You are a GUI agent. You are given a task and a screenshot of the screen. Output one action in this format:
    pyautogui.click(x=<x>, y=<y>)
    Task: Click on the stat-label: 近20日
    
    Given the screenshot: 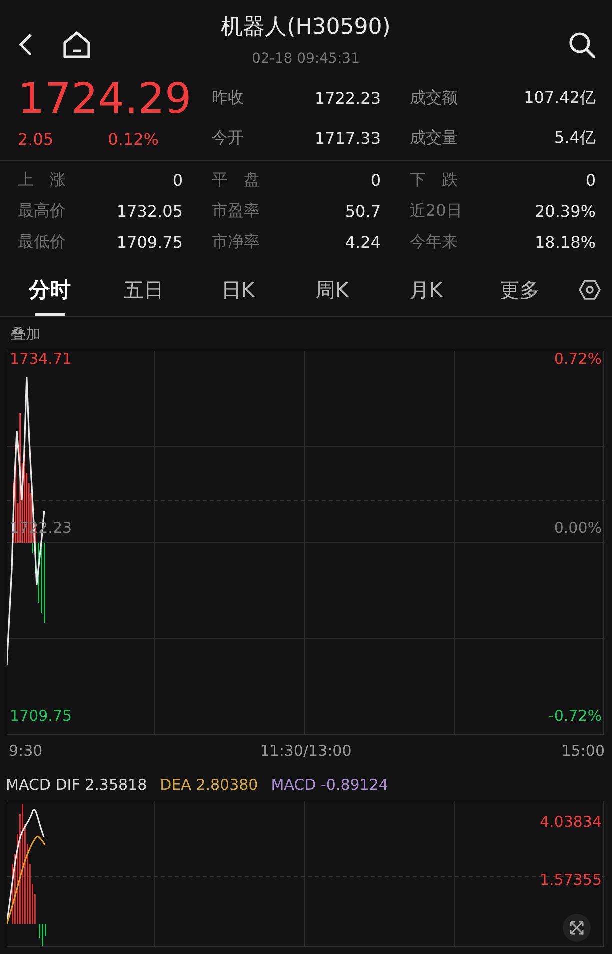 What is the action you would take?
    pyautogui.click(x=436, y=211)
    